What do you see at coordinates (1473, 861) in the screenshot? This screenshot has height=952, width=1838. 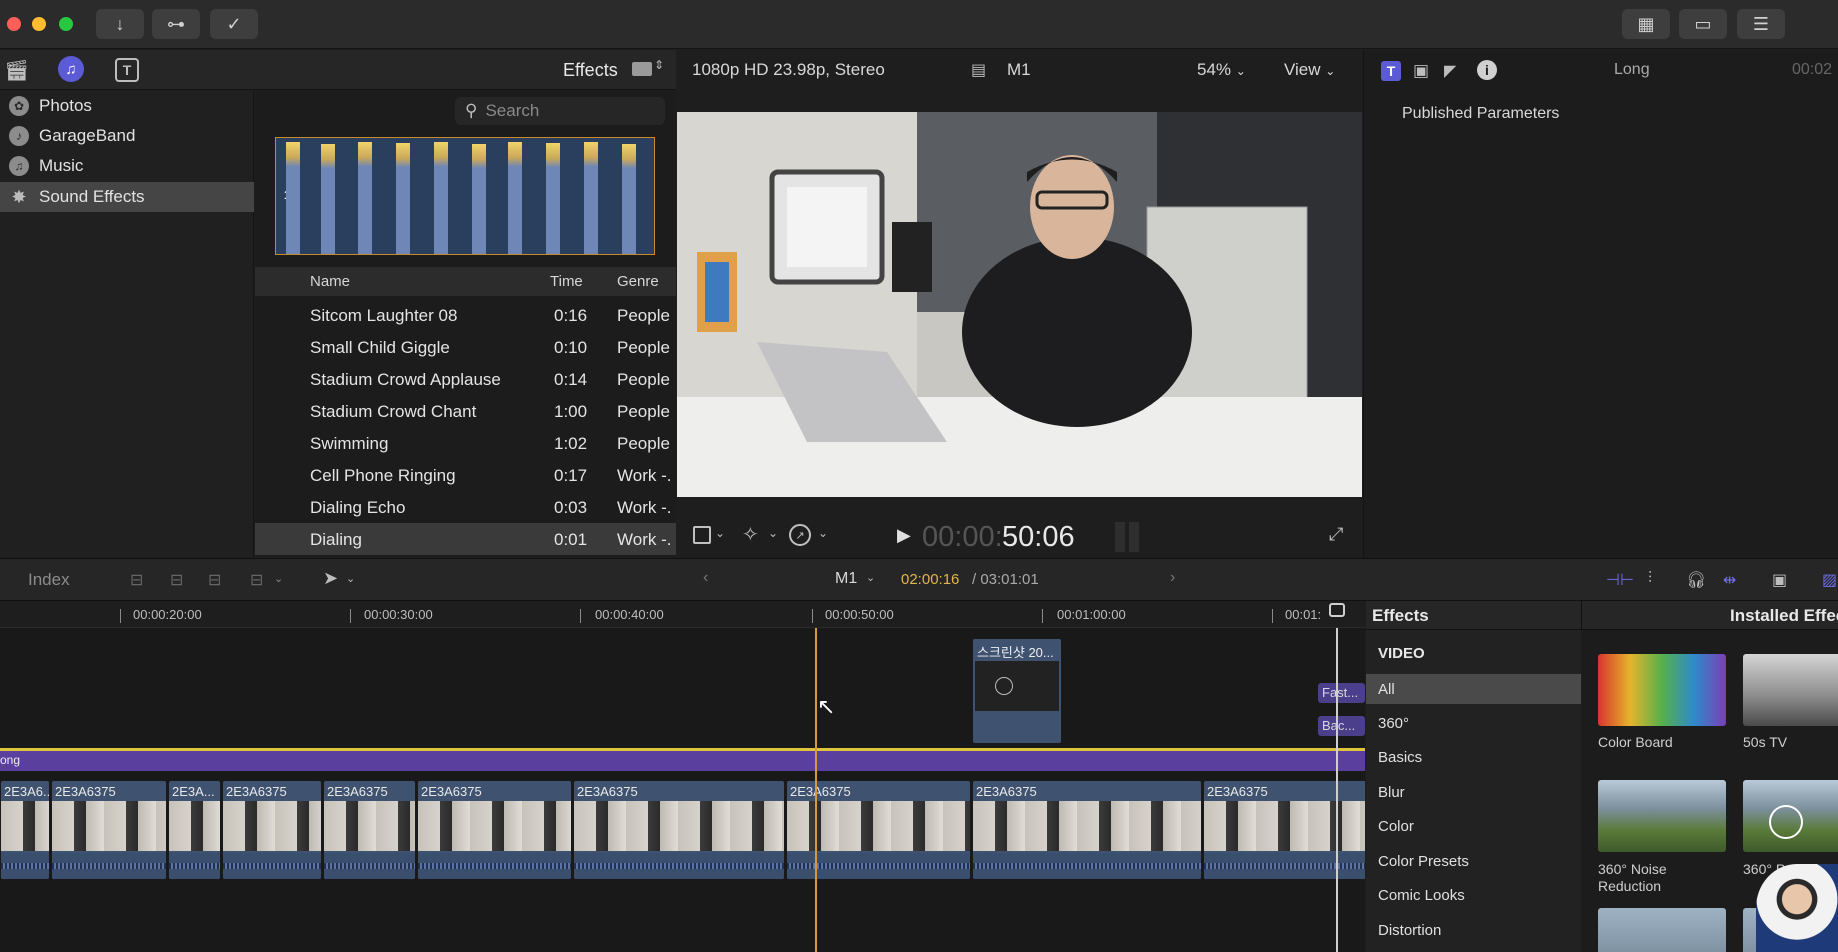 I see `category-color-presets: Color Presets` at bounding box center [1473, 861].